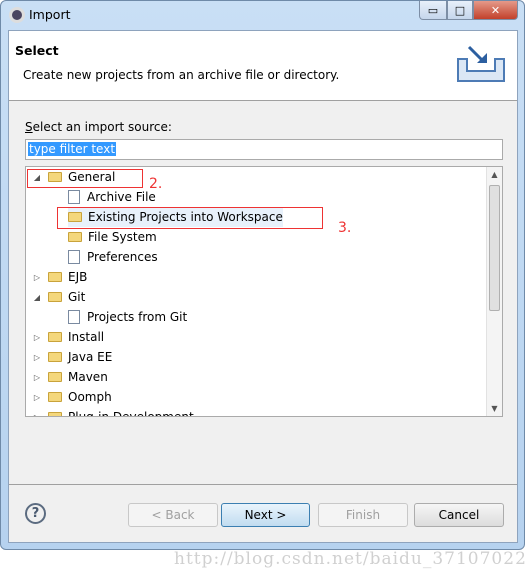 This screenshot has height=569, width=525. Describe the element at coordinates (122, 237) in the screenshot. I see `tree-item-label: File System` at that location.